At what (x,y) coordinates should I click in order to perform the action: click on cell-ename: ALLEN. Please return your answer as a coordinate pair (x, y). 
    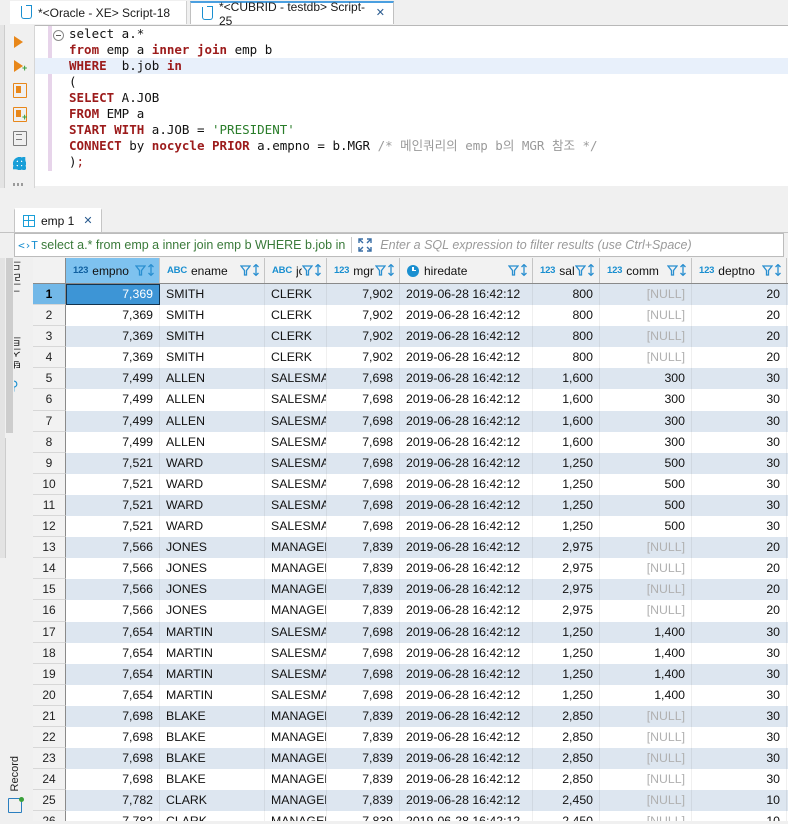
    Looking at the image, I should click on (212, 421).